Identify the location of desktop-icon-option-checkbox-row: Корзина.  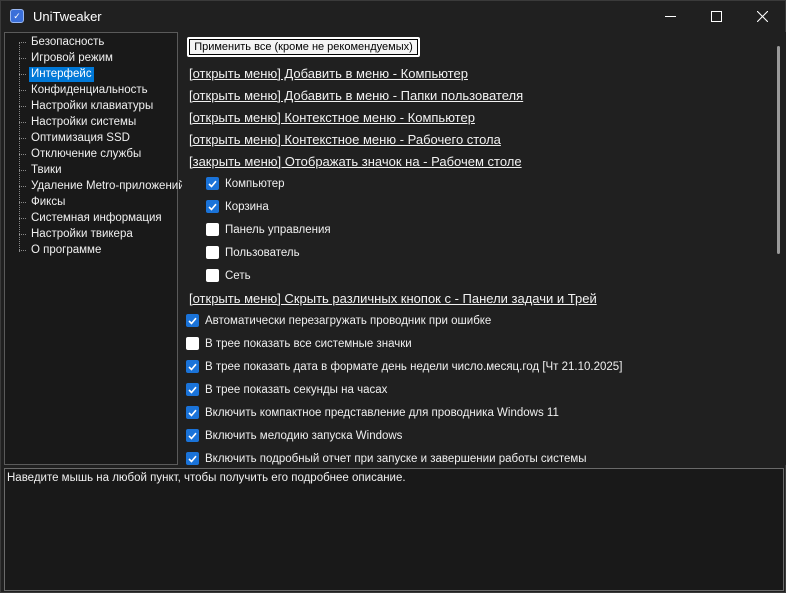
(237, 206).